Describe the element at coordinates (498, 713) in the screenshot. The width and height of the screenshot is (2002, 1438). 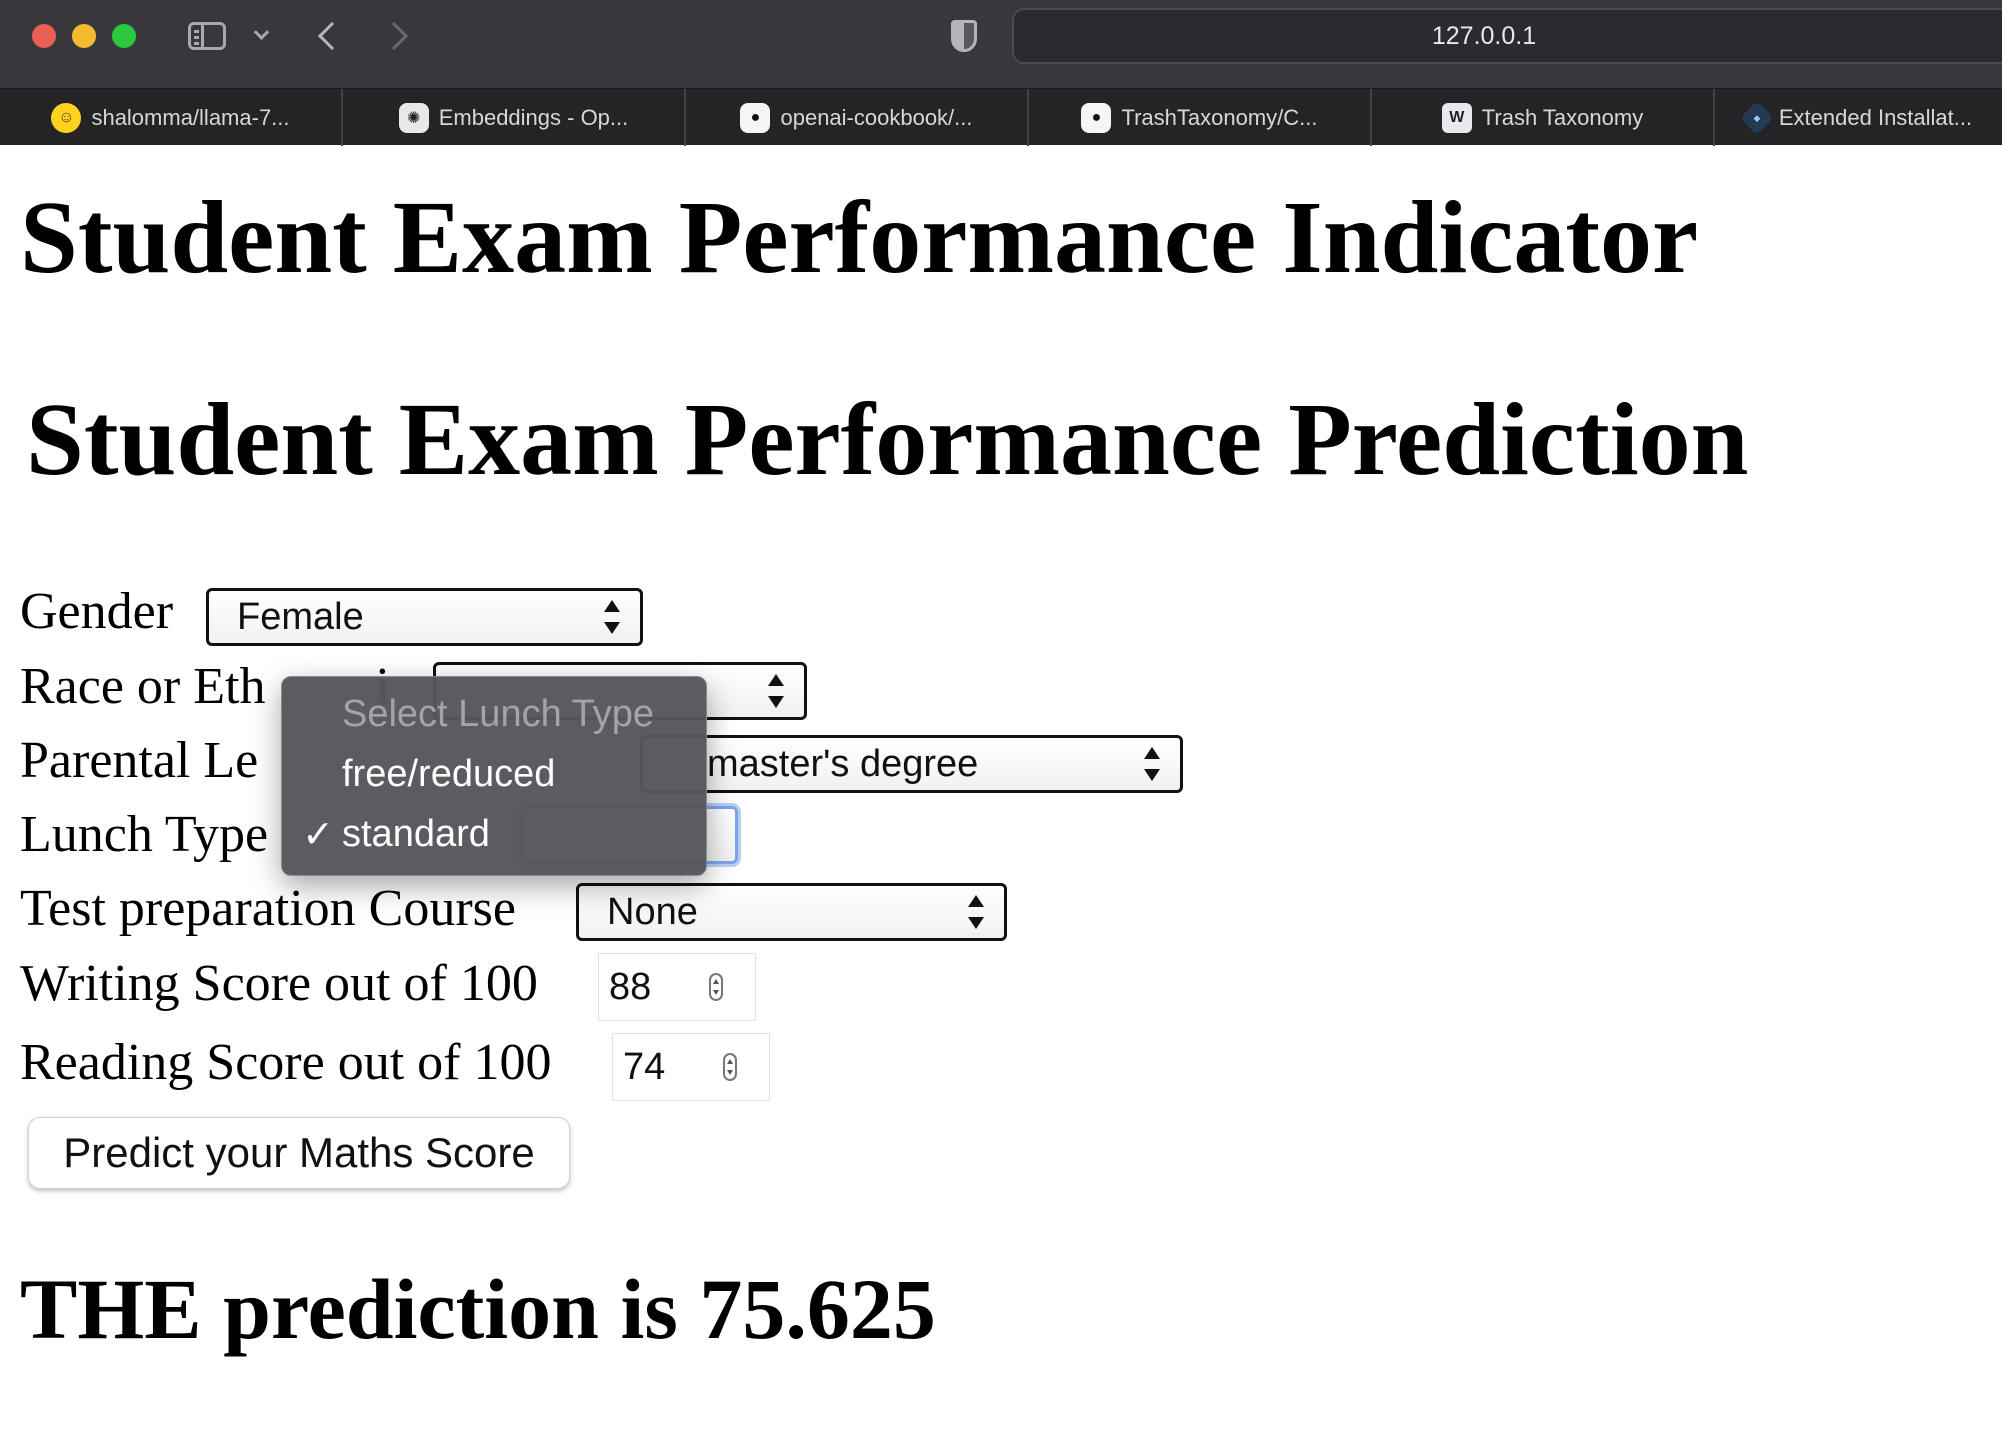
I see `option-label: Select Lunch Type` at that location.